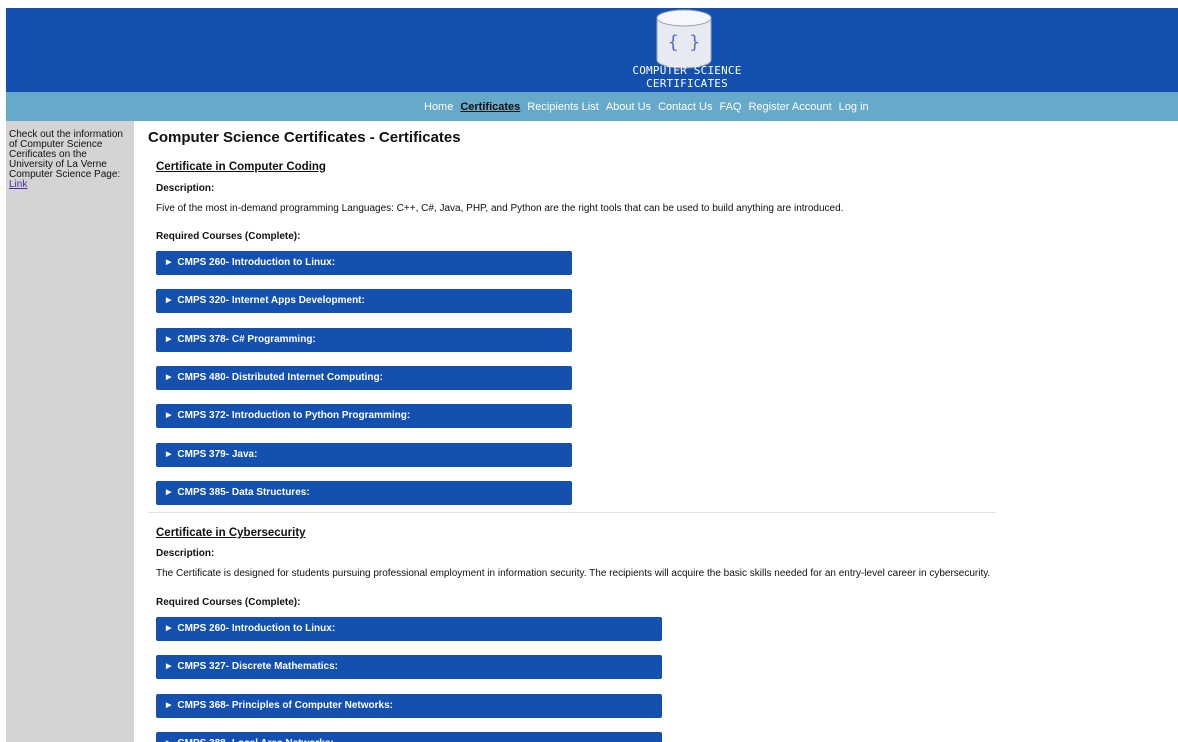  Describe the element at coordinates (241, 167) in the screenshot. I see `certificate-title: Certificate in Computer Coding` at that location.